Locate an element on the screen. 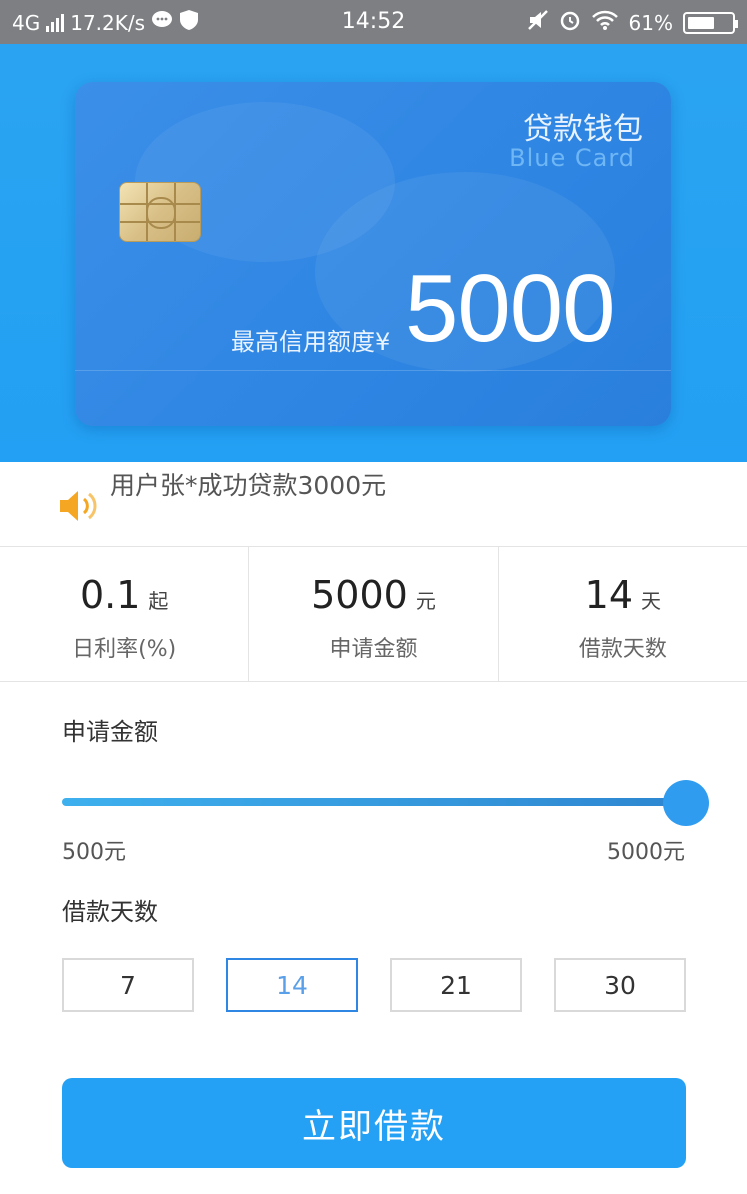  stat-unit: 起 is located at coordinates (158, 601).